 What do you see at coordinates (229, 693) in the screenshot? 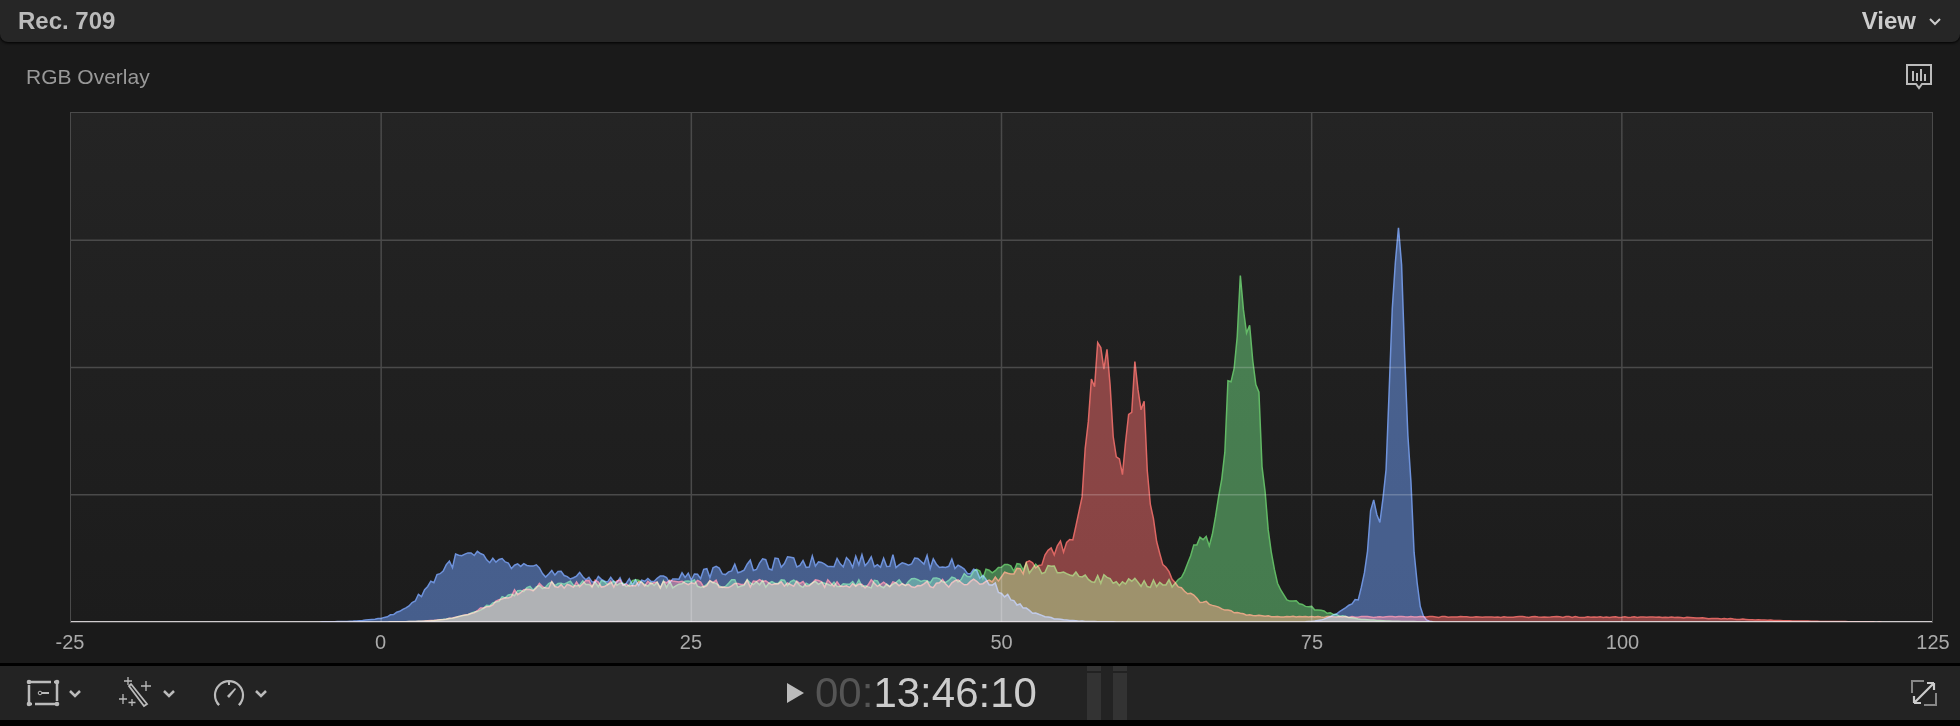
I see `speedometer-icon` at bounding box center [229, 693].